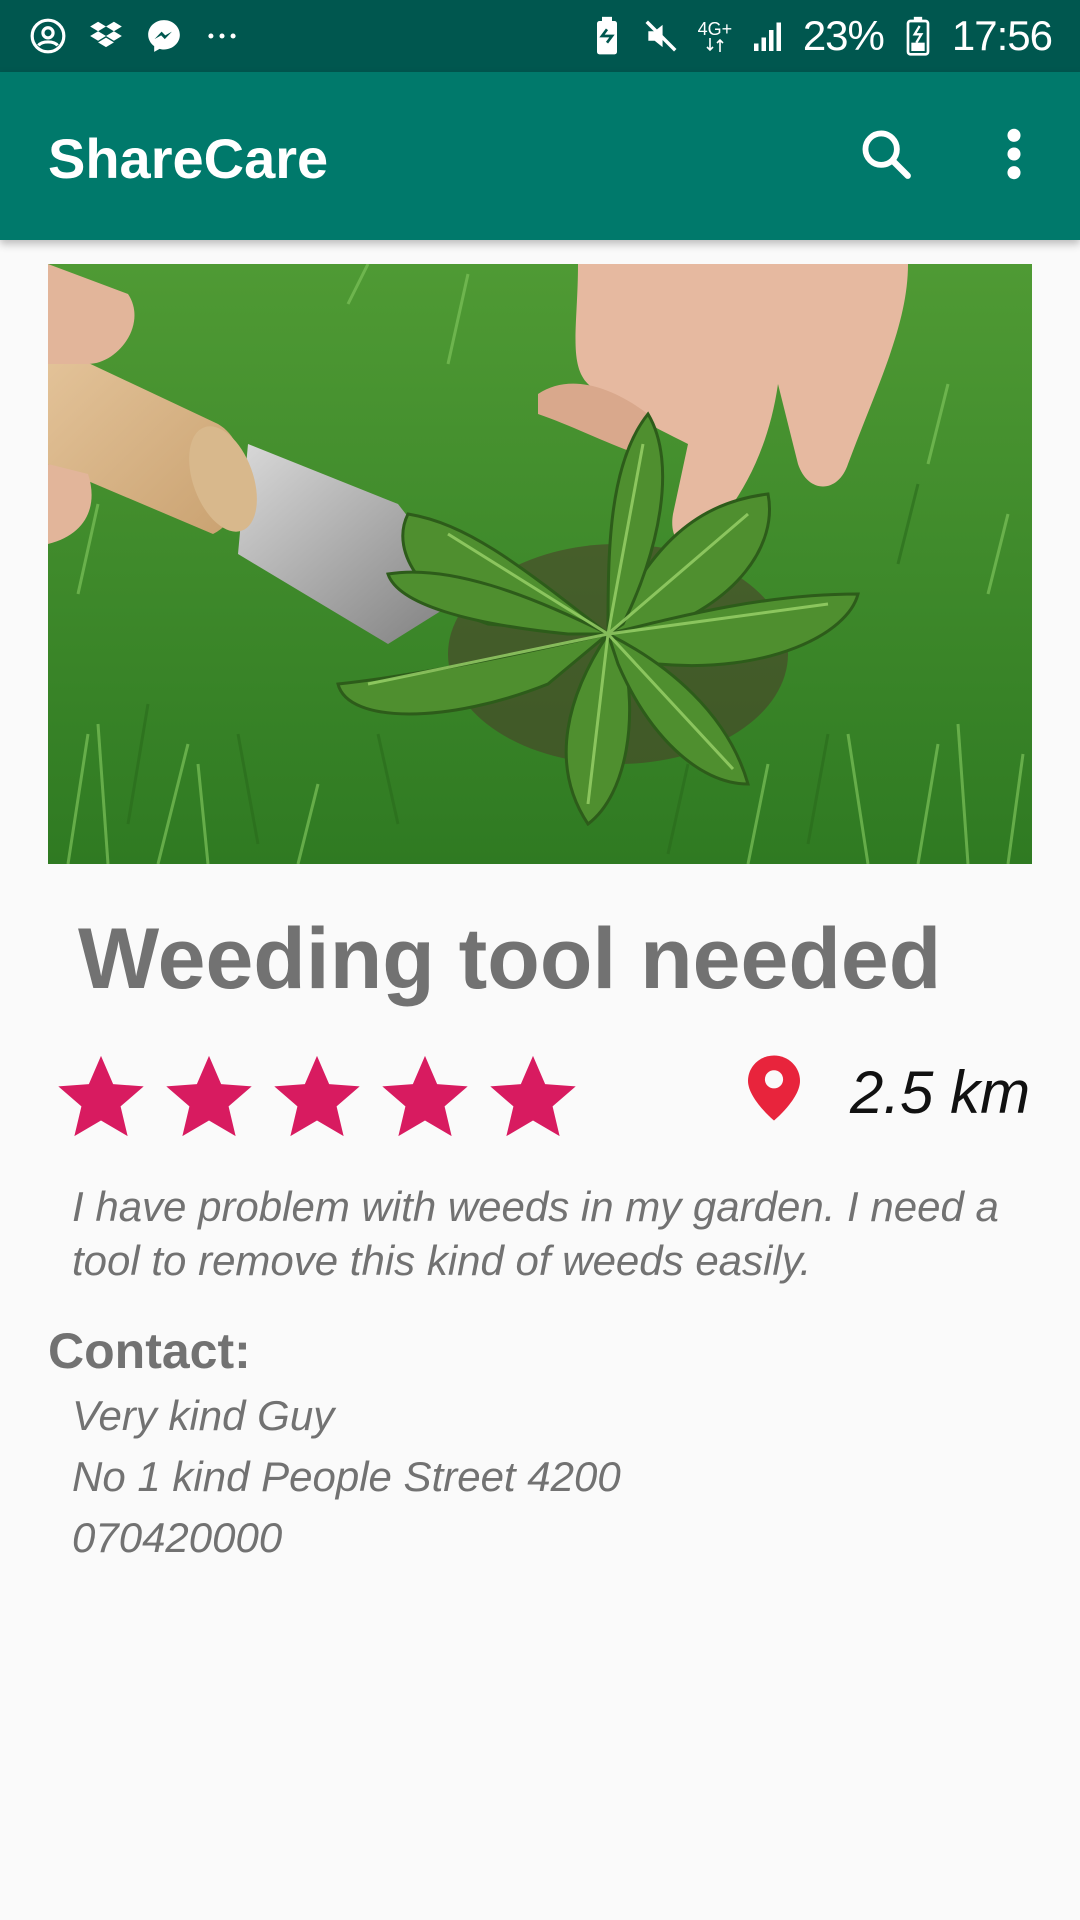 The height and width of the screenshot is (1920, 1080). I want to click on account-circle-icon, so click(48, 36).